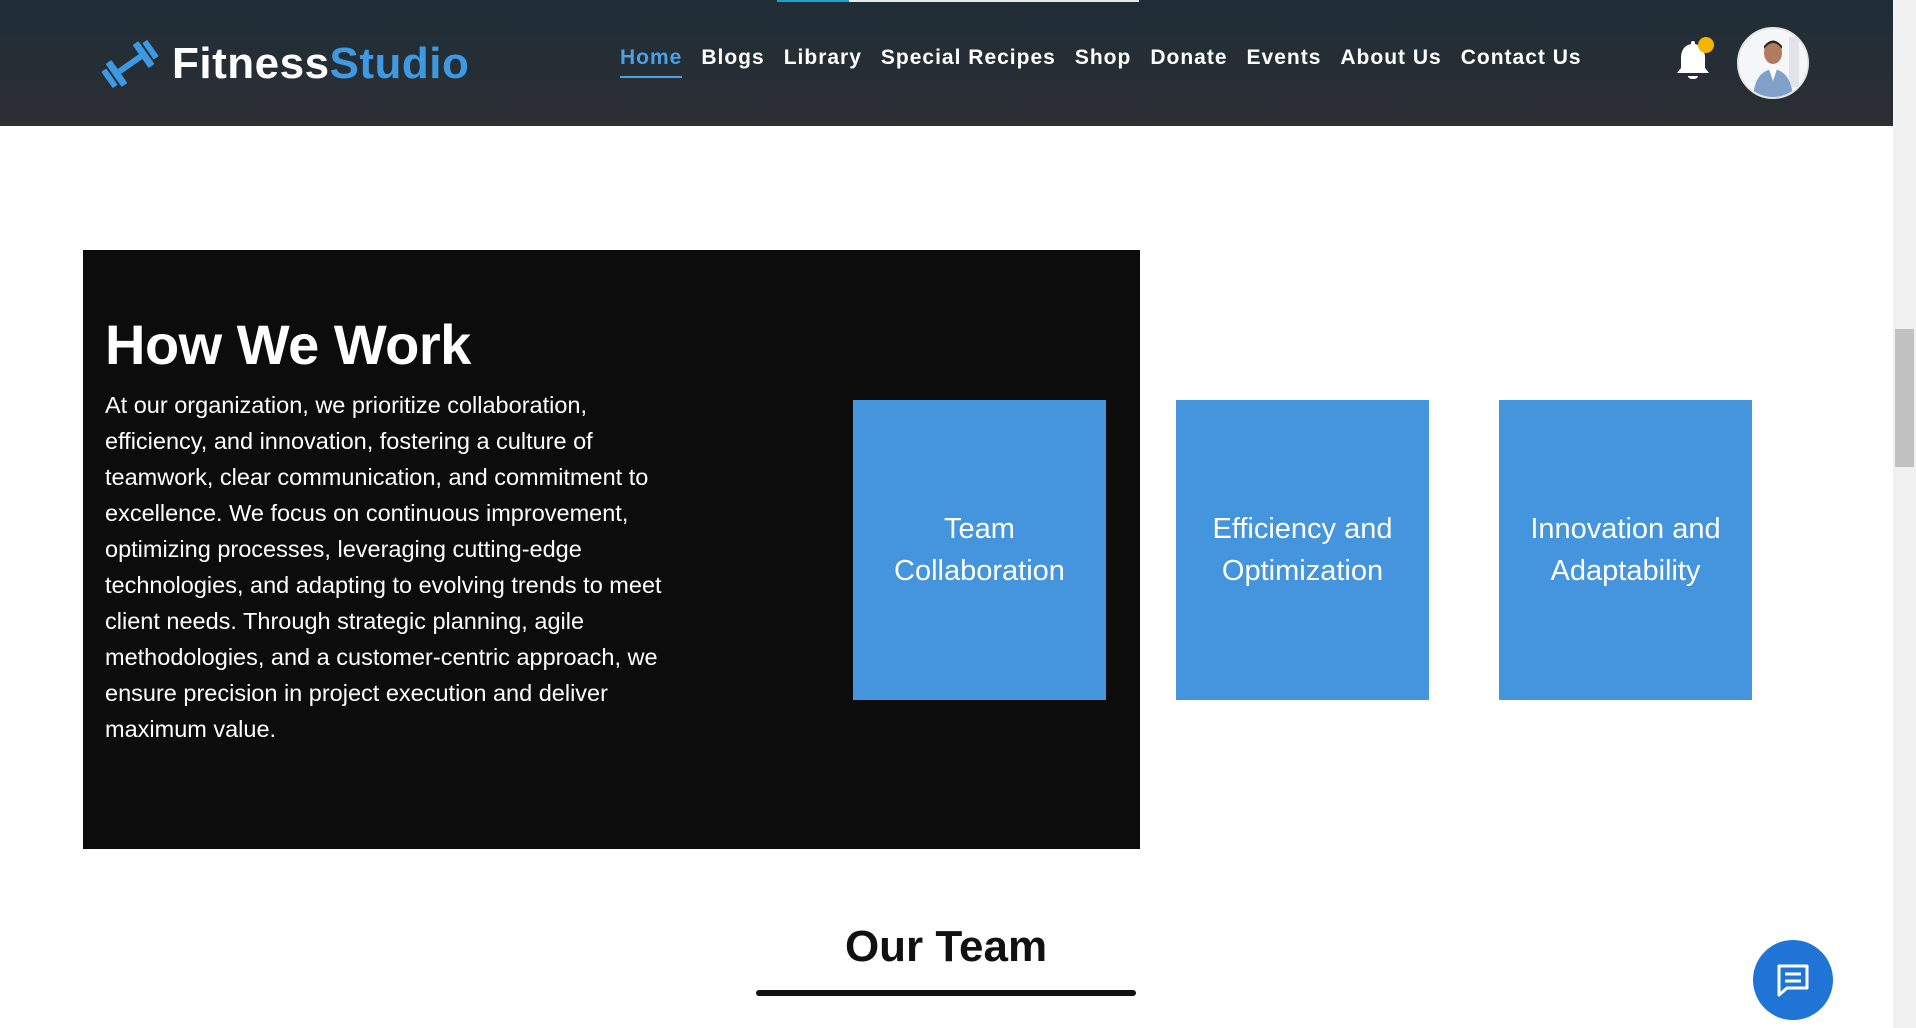 The width and height of the screenshot is (1916, 1028). Describe the element at coordinates (946, 993) in the screenshot. I see `title-underline` at that location.